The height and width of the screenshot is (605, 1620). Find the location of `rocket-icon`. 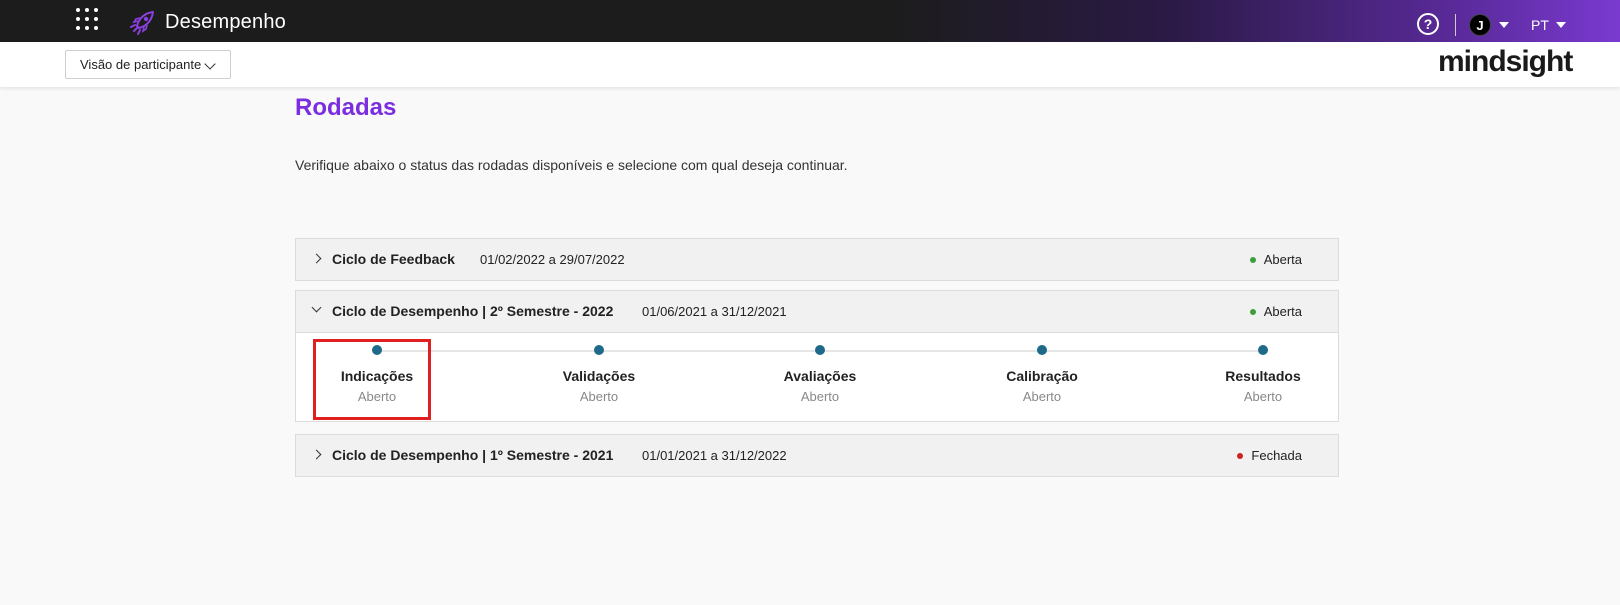

rocket-icon is located at coordinates (142, 23).